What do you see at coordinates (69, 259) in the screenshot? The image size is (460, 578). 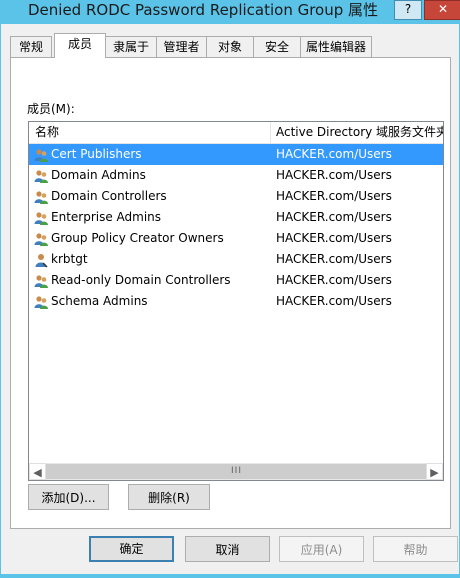 I see `member-name: krbtgt` at bounding box center [69, 259].